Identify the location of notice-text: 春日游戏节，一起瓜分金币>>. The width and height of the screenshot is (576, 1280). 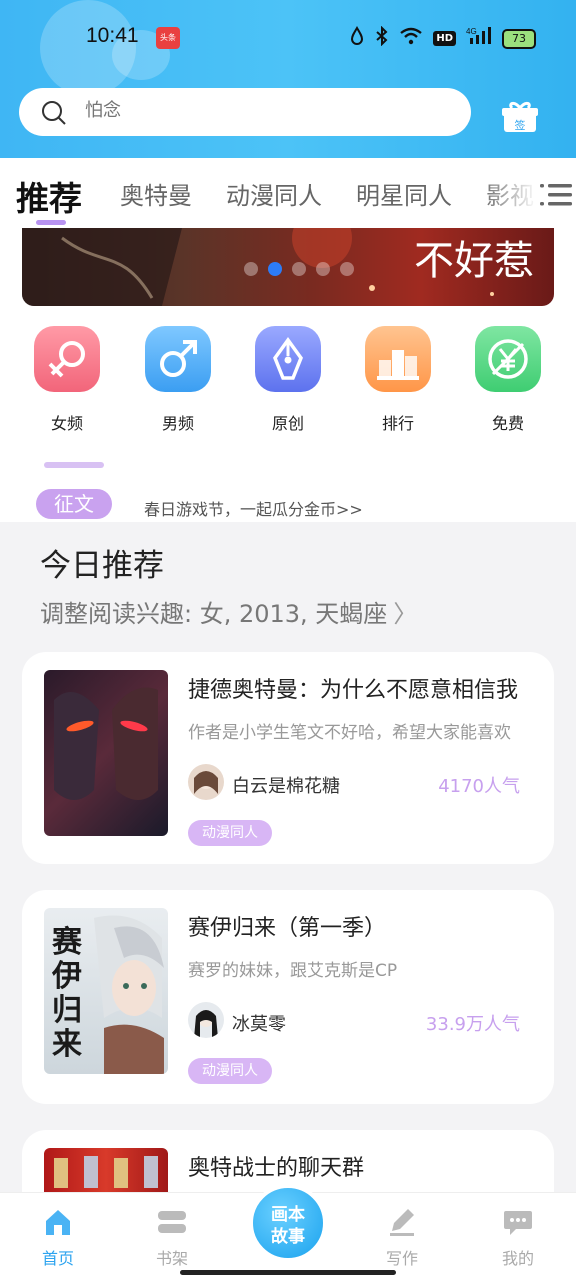
(253, 508).